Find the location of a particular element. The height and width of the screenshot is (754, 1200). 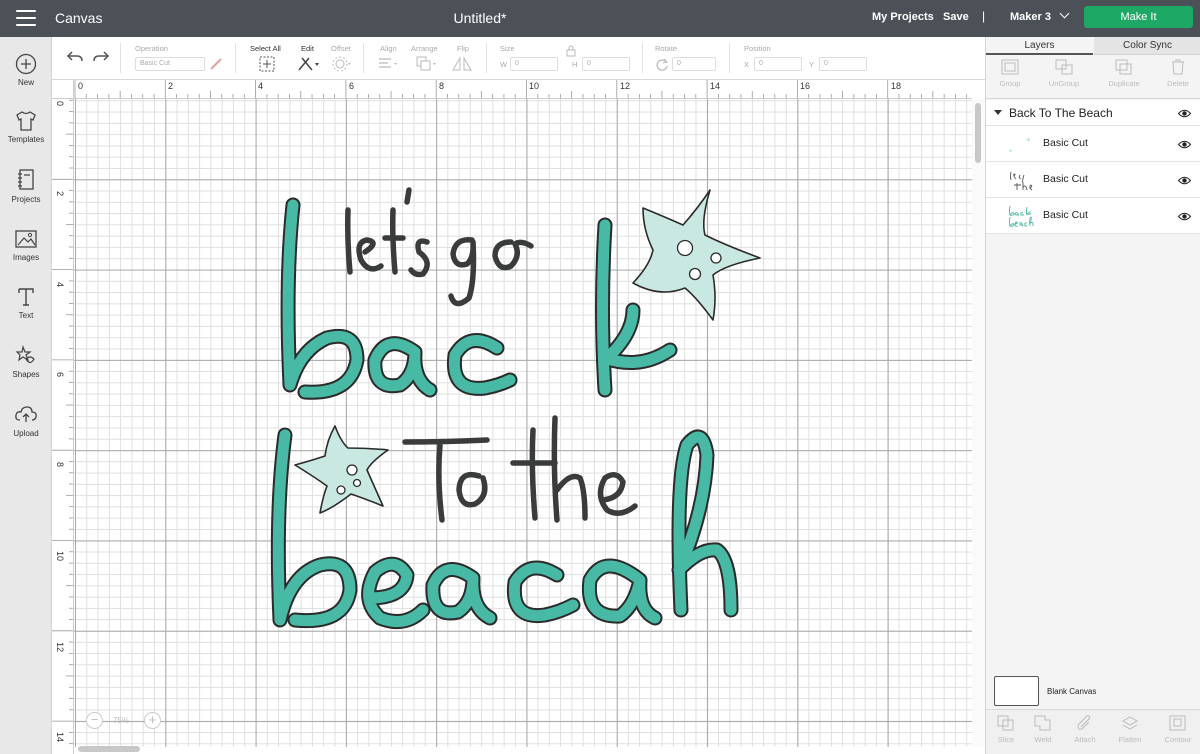

bottom-tools: Slice Weld Attach Flatten Contour is located at coordinates (1093, 731).